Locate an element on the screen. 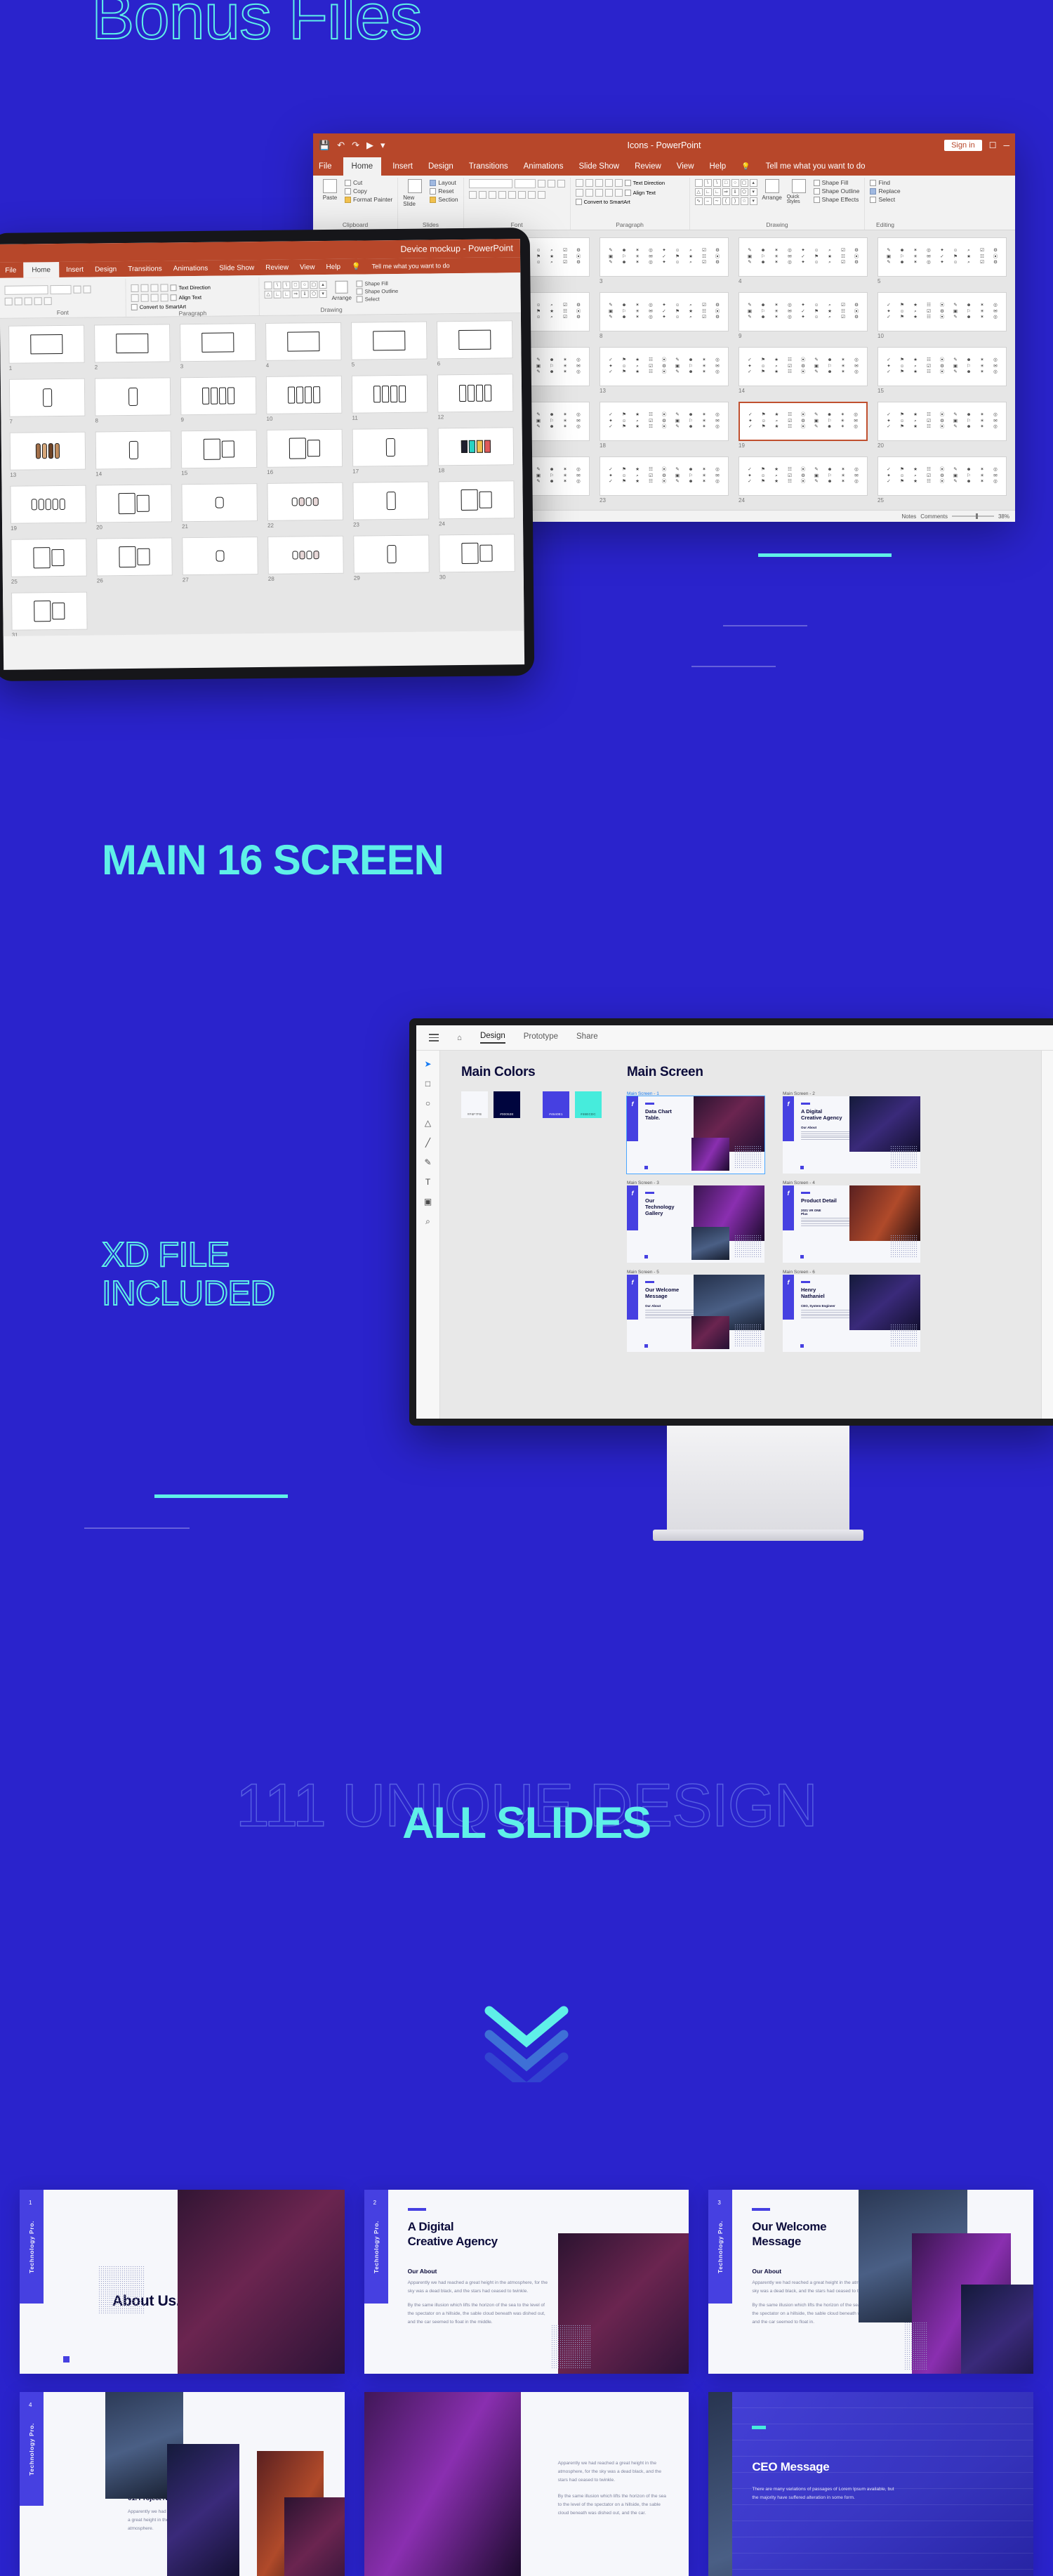 Image resolution: width=1053 pixels, height=2576 pixels. device-slide-thumbnail: 30 is located at coordinates (477, 557).